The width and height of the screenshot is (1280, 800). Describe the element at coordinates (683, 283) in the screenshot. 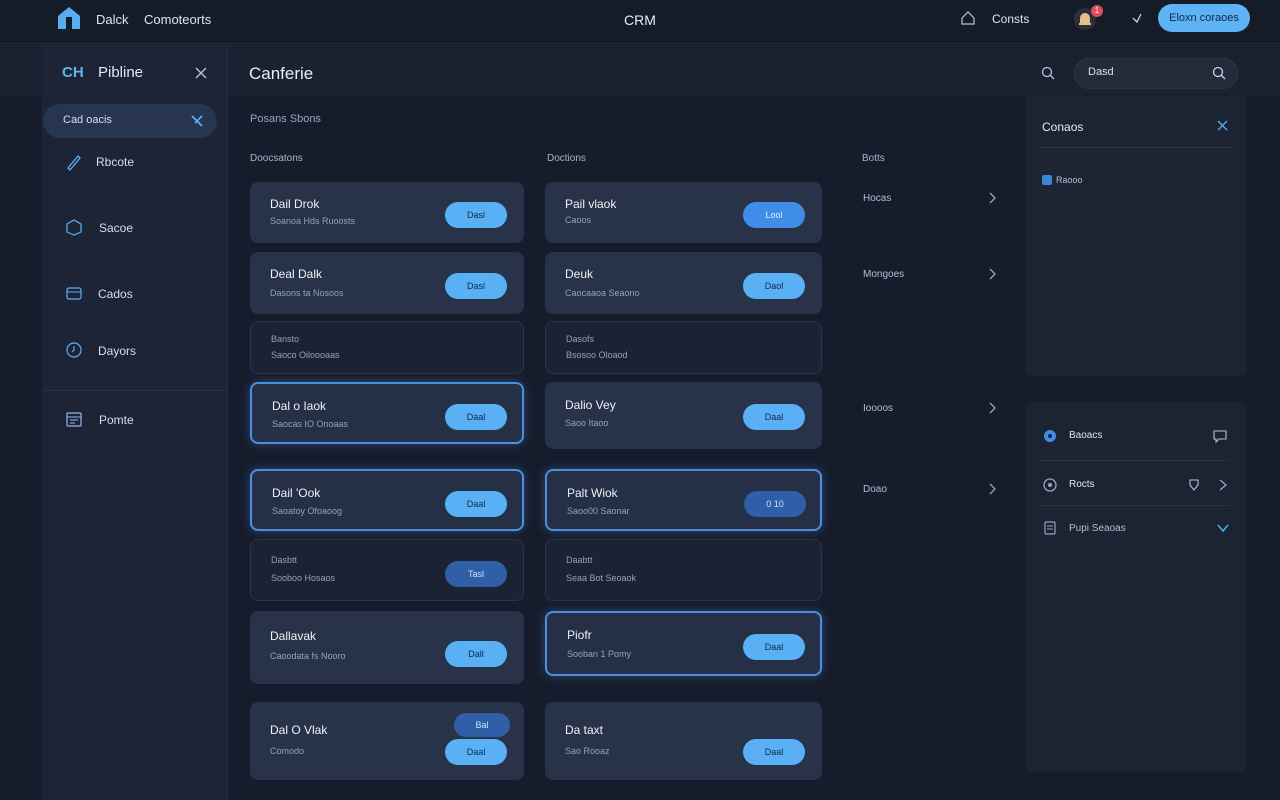

I see `deal-card: Deuk Caocaaoa Seaono Daol` at that location.